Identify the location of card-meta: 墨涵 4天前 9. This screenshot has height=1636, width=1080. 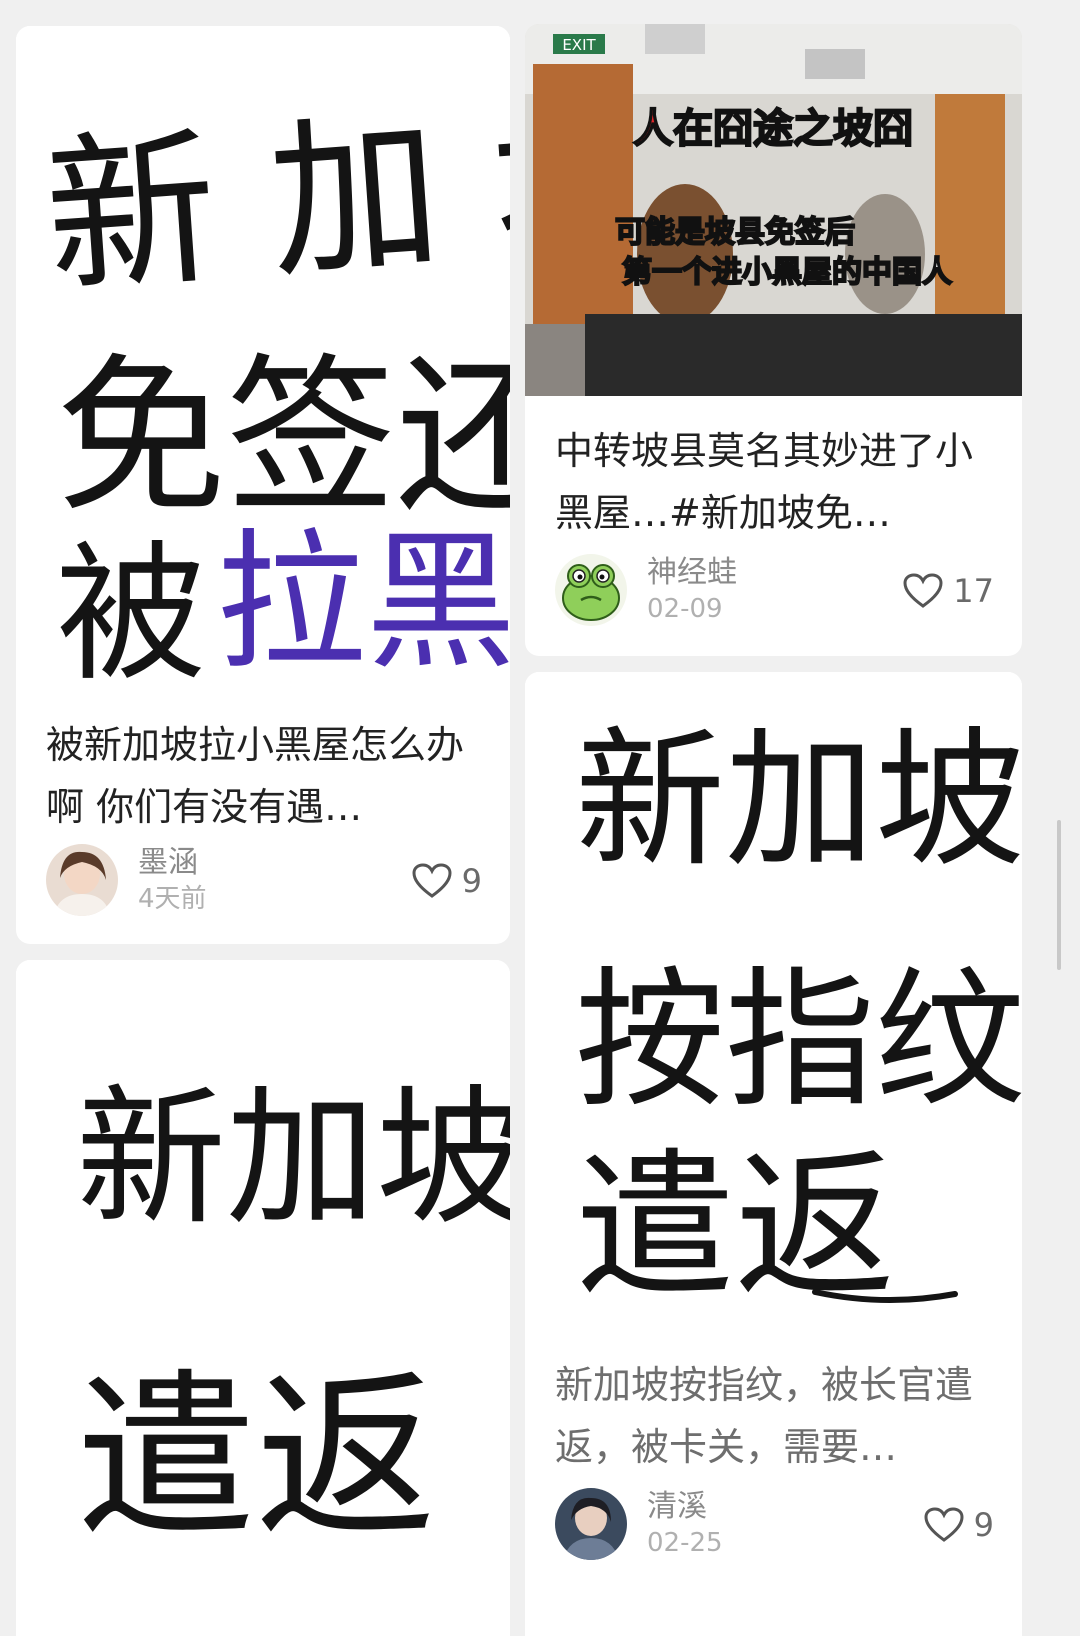
(264, 882).